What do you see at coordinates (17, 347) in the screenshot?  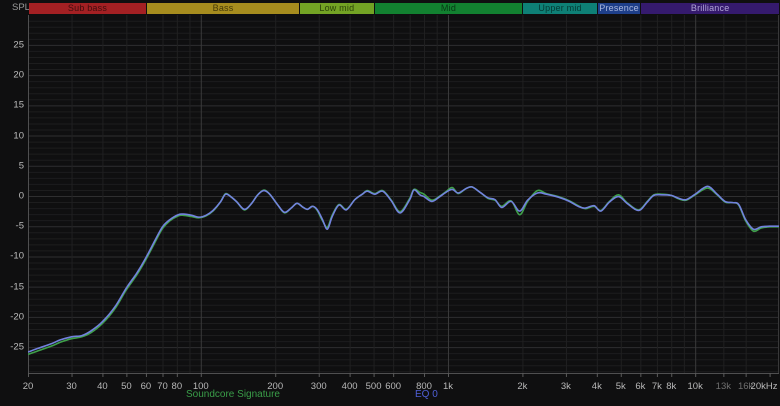 I see `y-tick-label: -25` at bounding box center [17, 347].